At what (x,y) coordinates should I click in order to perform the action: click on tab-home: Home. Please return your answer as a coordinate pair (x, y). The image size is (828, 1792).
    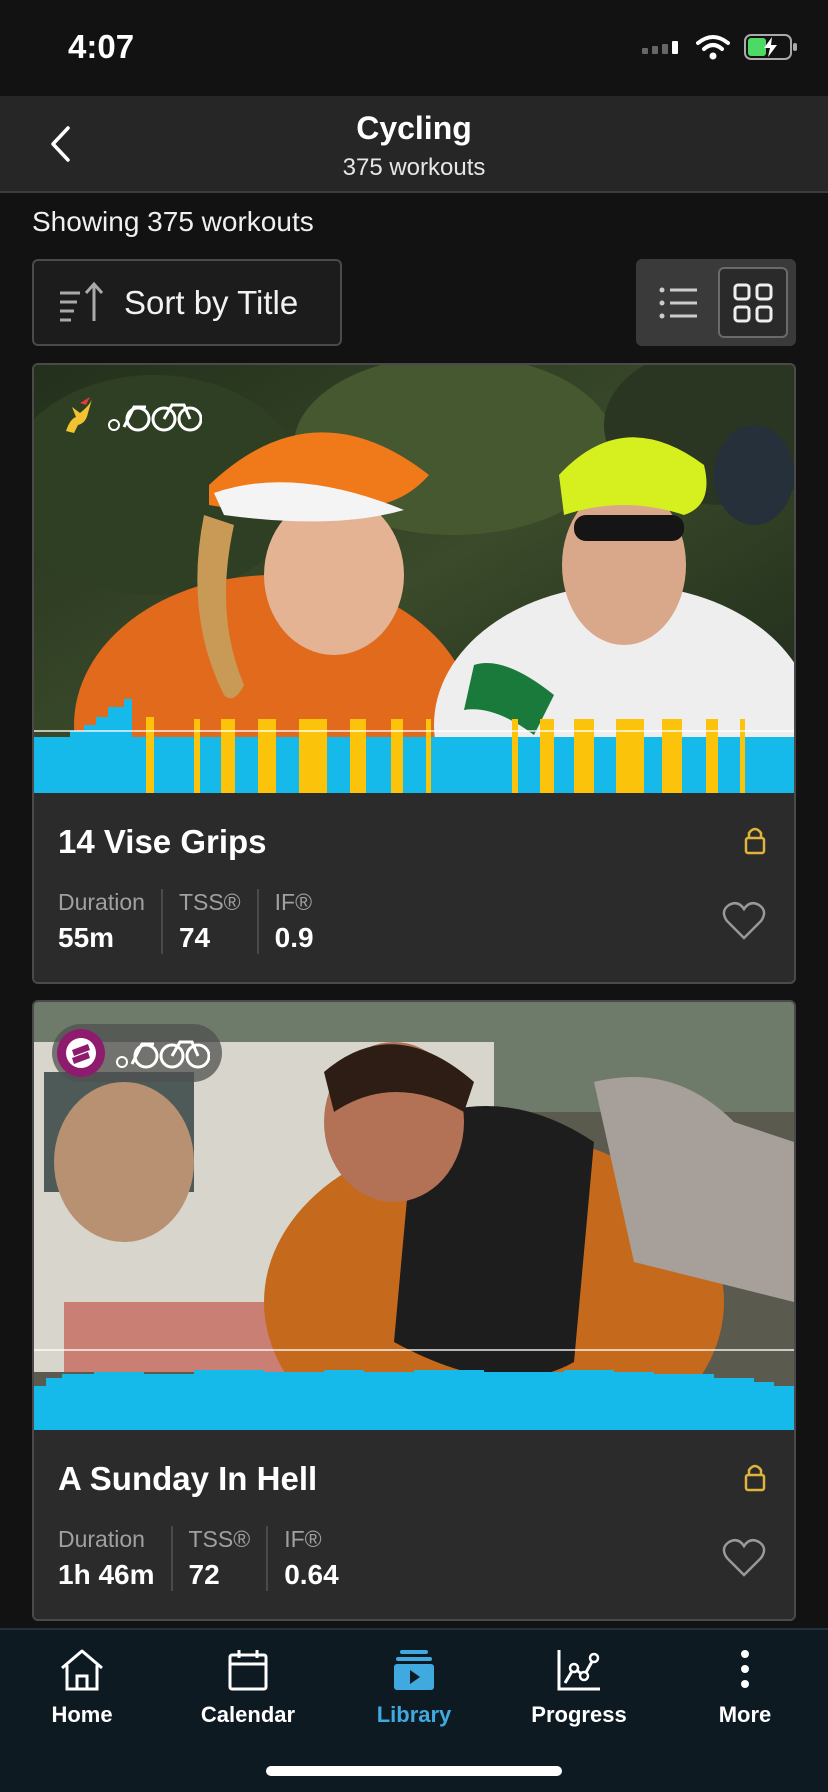
    Looking at the image, I should click on (82, 1684).